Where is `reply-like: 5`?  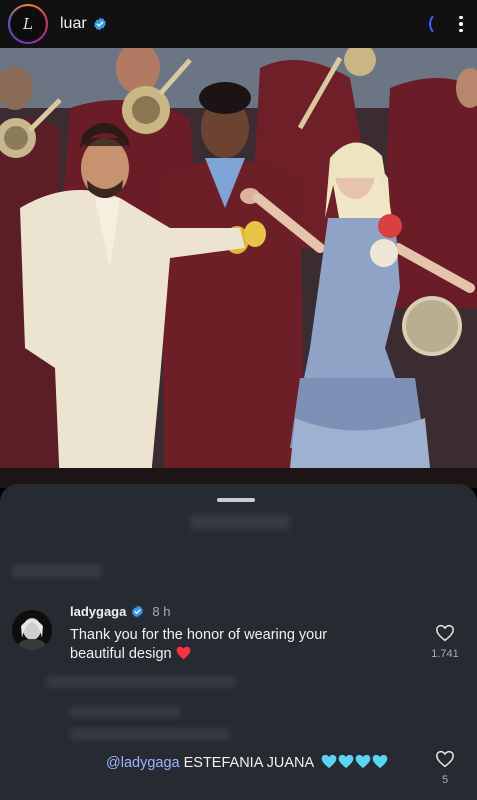 reply-like: 5 is located at coordinates (445, 768).